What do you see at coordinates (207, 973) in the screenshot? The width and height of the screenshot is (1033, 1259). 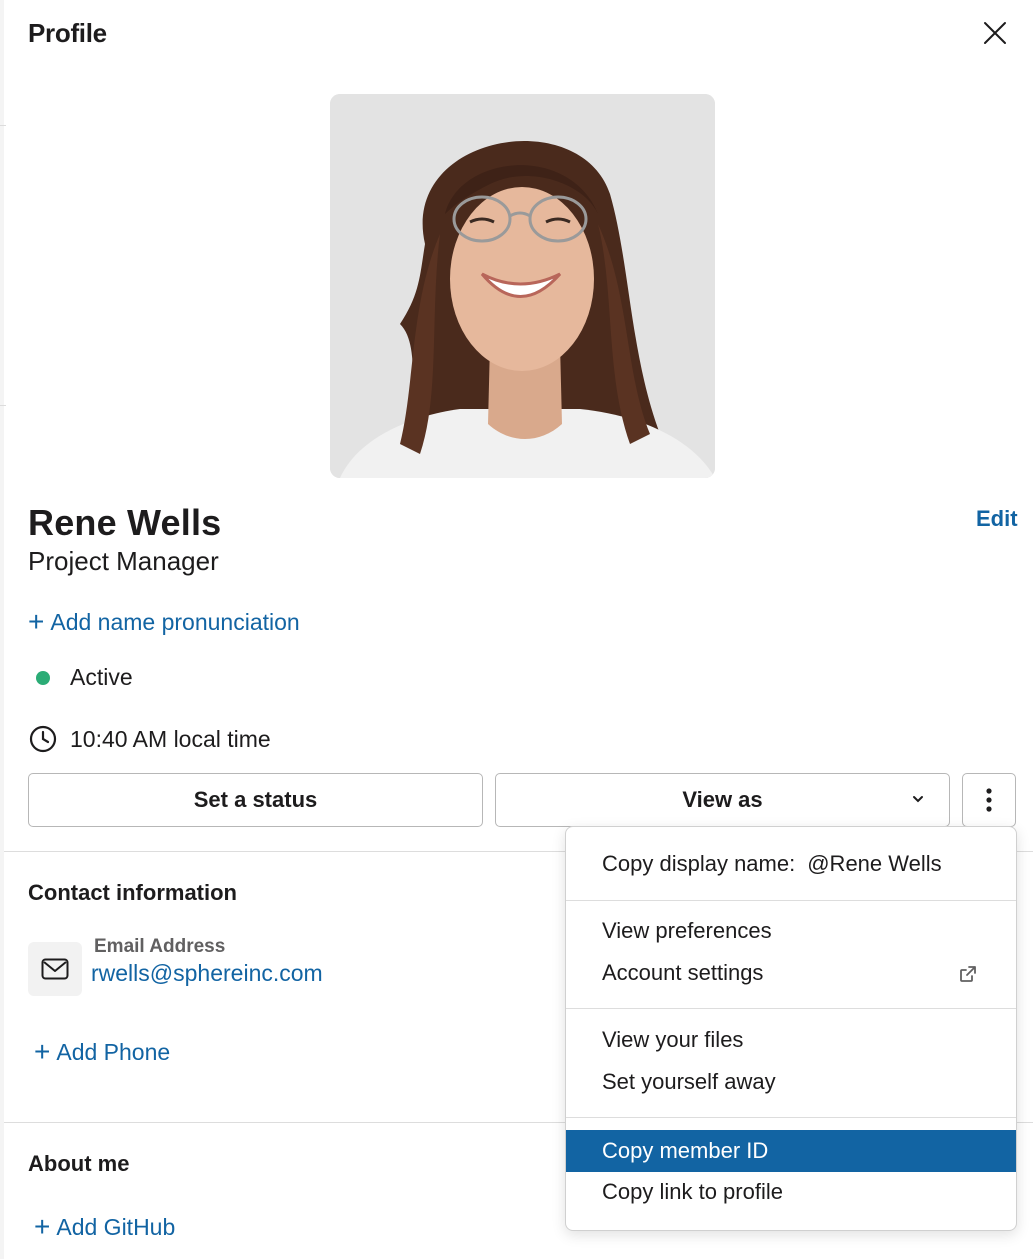 I see `email-address-link: rwells@sphereinc.com` at bounding box center [207, 973].